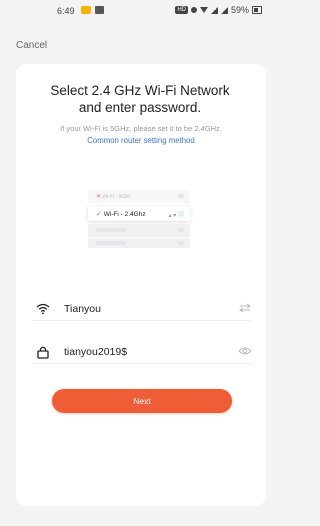 The height and width of the screenshot is (526, 320). Describe the element at coordinates (245, 351) in the screenshot. I see `eye-icon` at that location.